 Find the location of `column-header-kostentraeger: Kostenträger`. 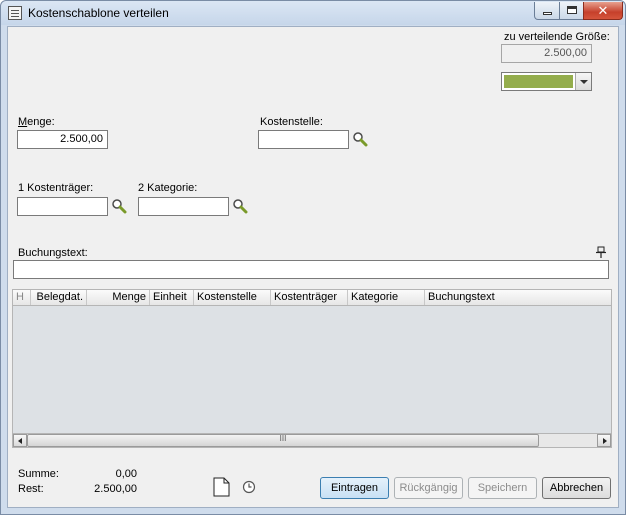

column-header-kostentraeger: Kostenträger is located at coordinates (309, 297).